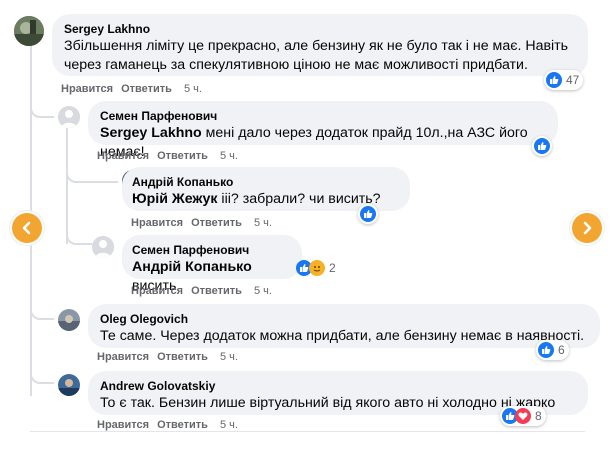  I want to click on care-icon, so click(317, 268).